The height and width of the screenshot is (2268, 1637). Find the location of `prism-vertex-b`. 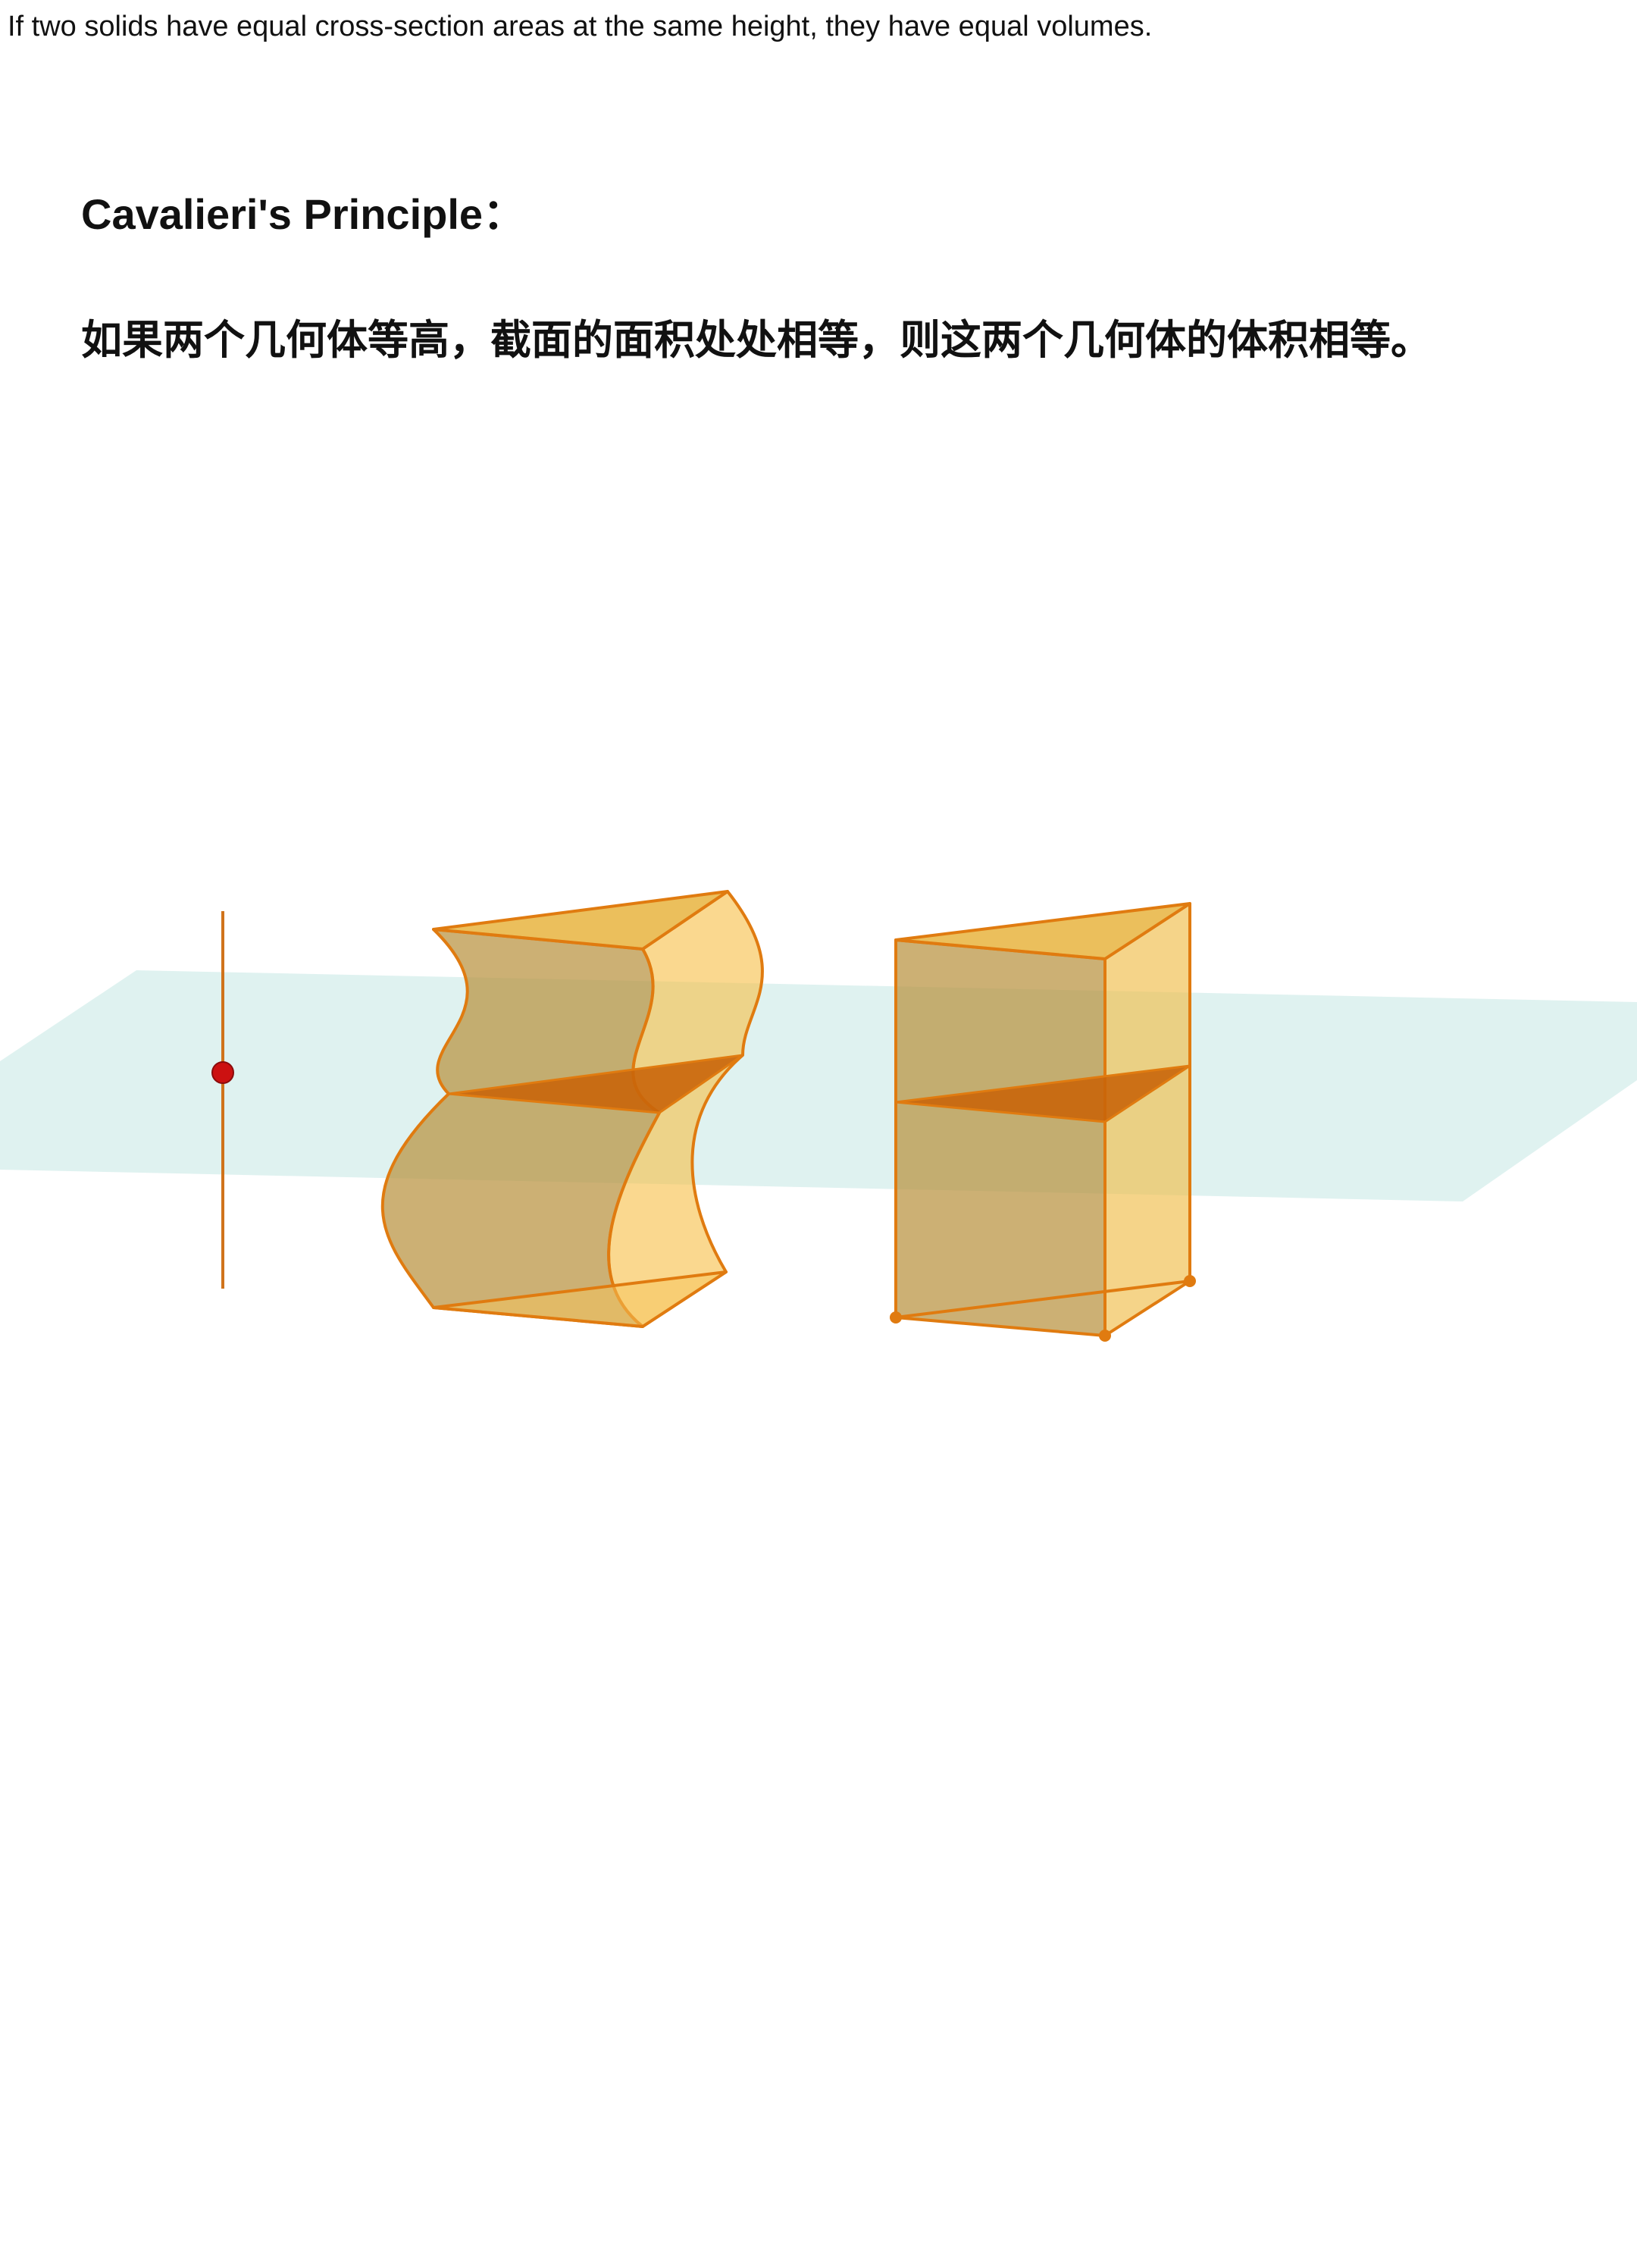

prism-vertex-b is located at coordinates (1105, 1336).